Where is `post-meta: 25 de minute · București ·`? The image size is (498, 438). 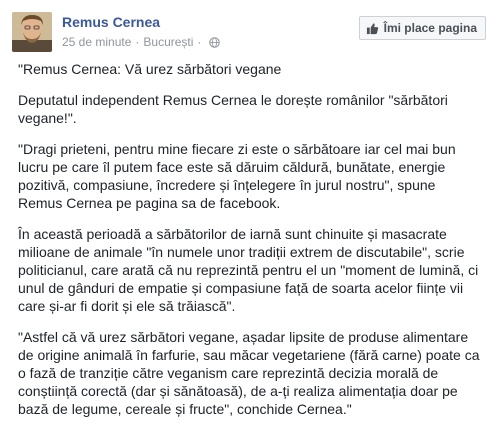
post-meta: 25 de minute · București · is located at coordinates (141, 42).